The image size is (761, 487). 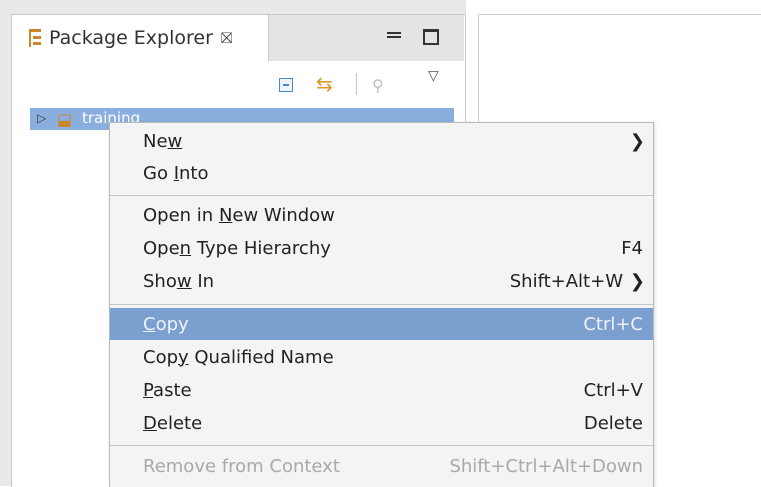 I want to click on menu-item-label: Copy Qualified Name, so click(x=238, y=357).